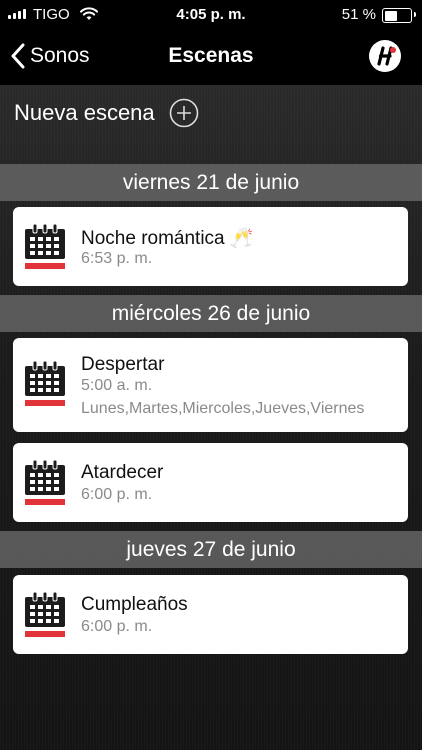 This screenshot has width=422, height=750. Describe the element at coordinates (223, 408) in the screenshot. I see `scene-repeat-days: Lunes,Martes,Miercoles,Jueves,Viernes` at that location.